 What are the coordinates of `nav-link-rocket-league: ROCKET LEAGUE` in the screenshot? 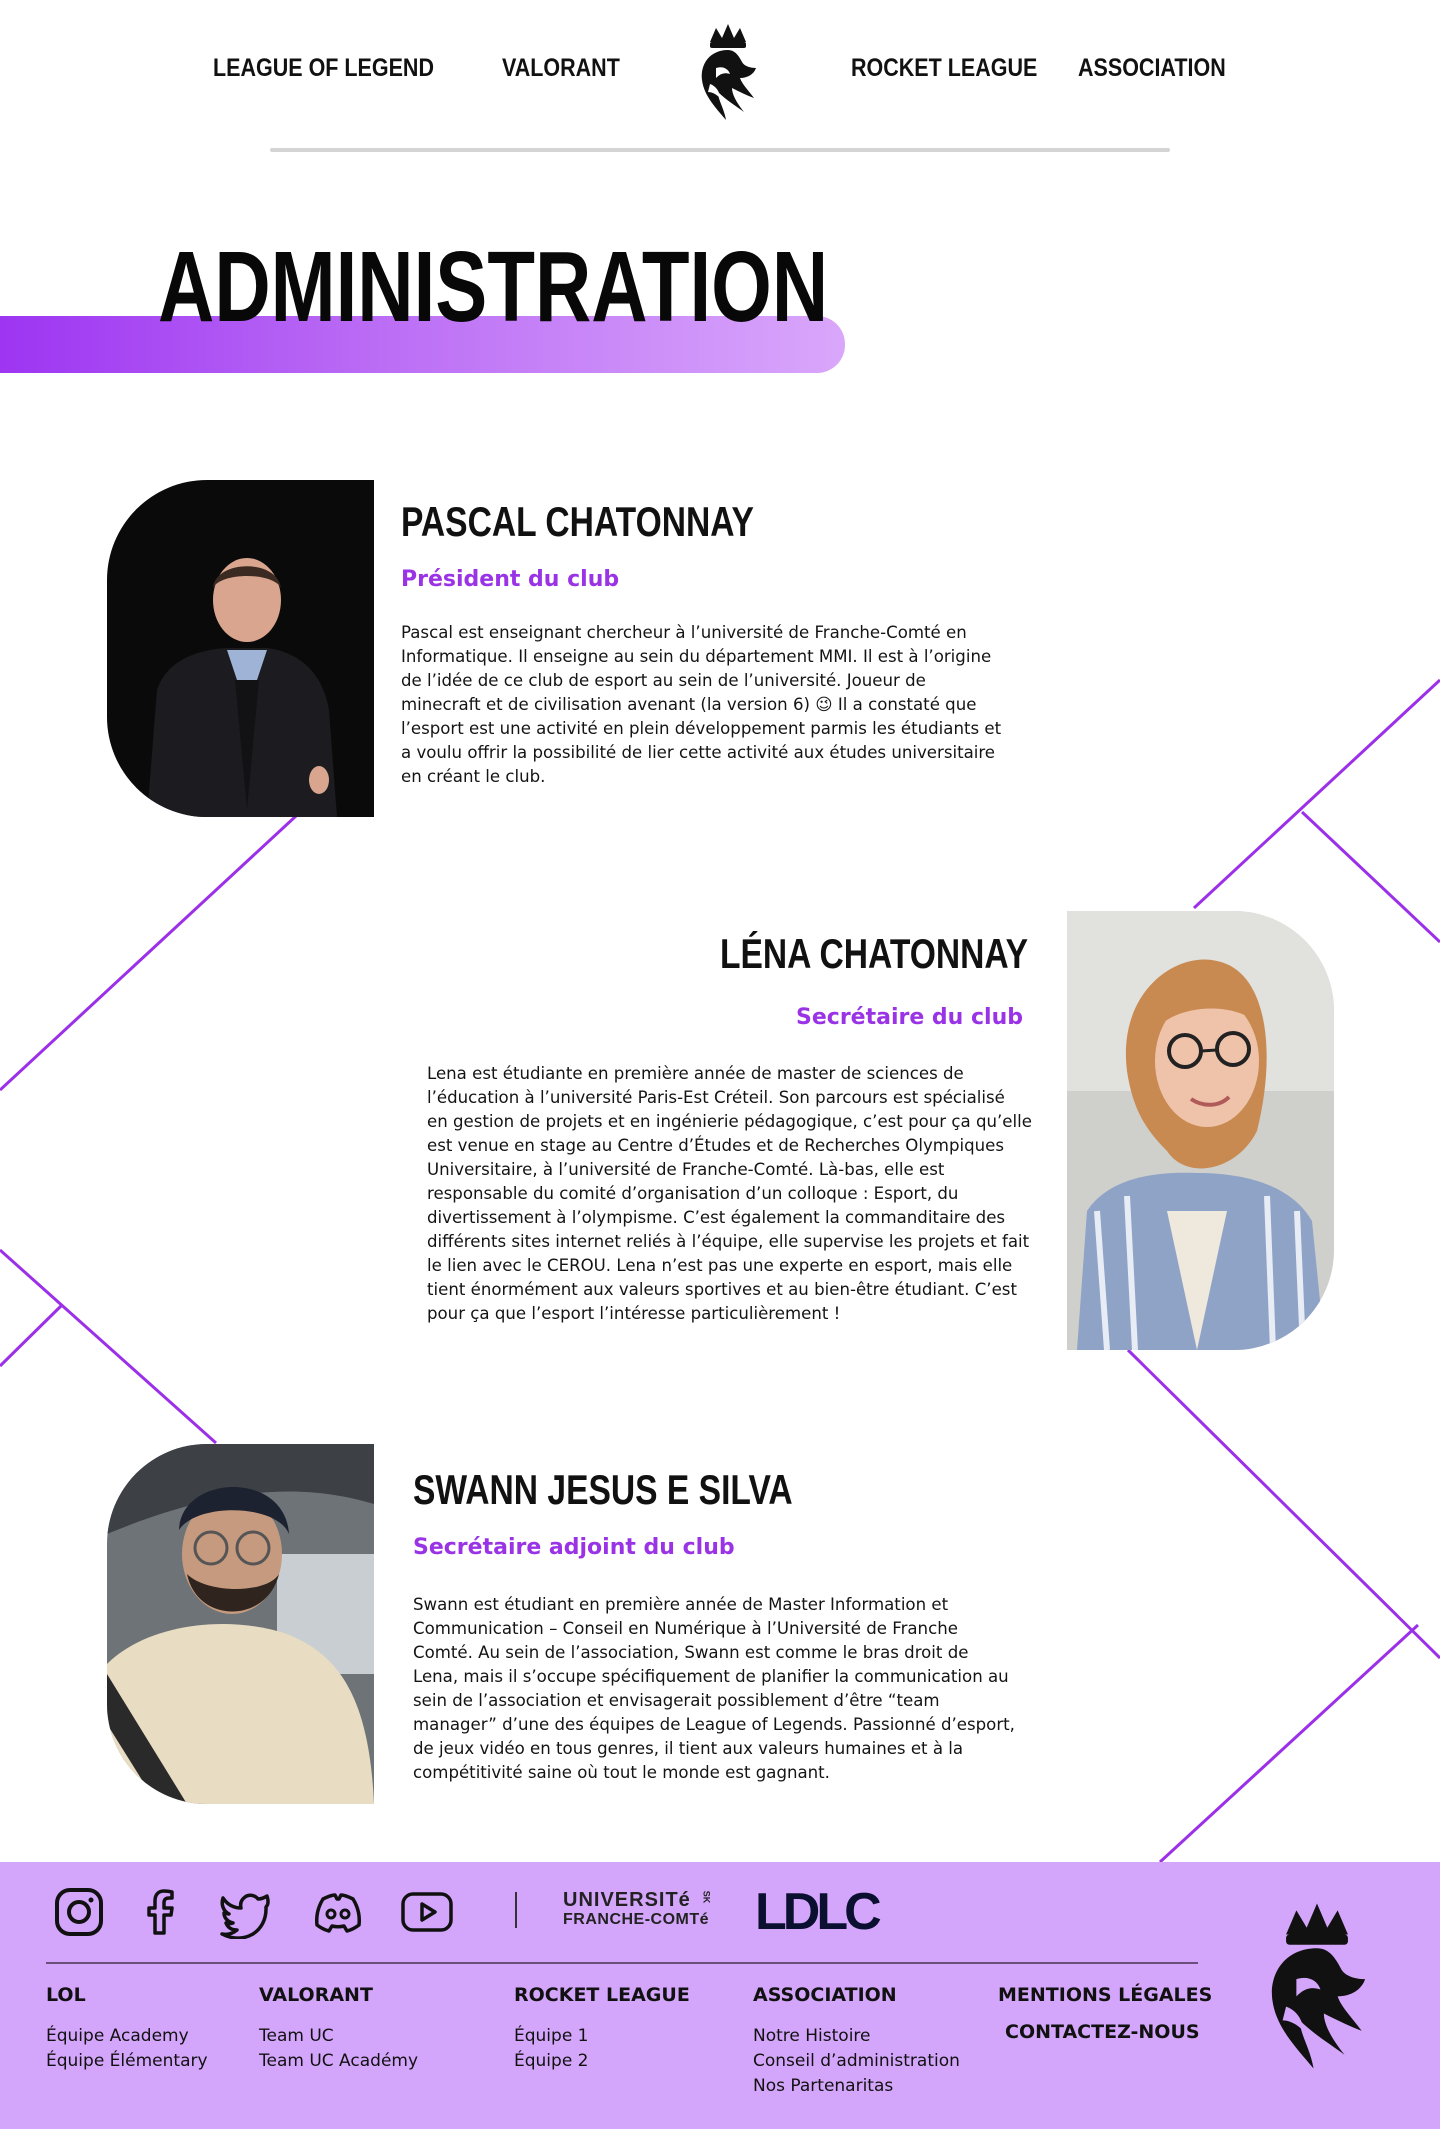 It's located at (944, 68).